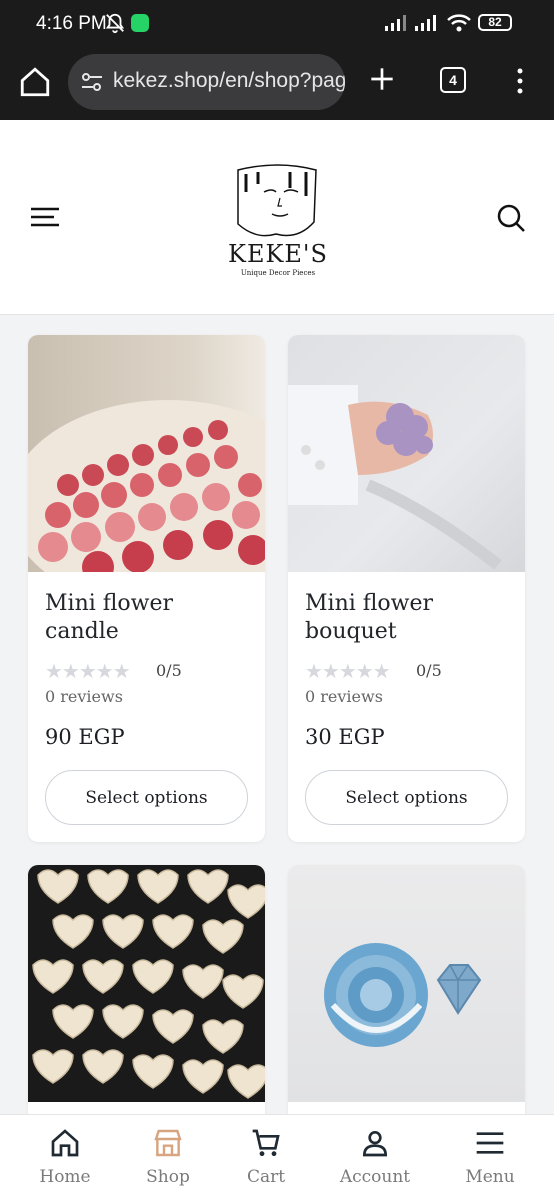 The width and height of the screenshot is (554, 1201). I want to click on shop-icon, so click(168, 1143).